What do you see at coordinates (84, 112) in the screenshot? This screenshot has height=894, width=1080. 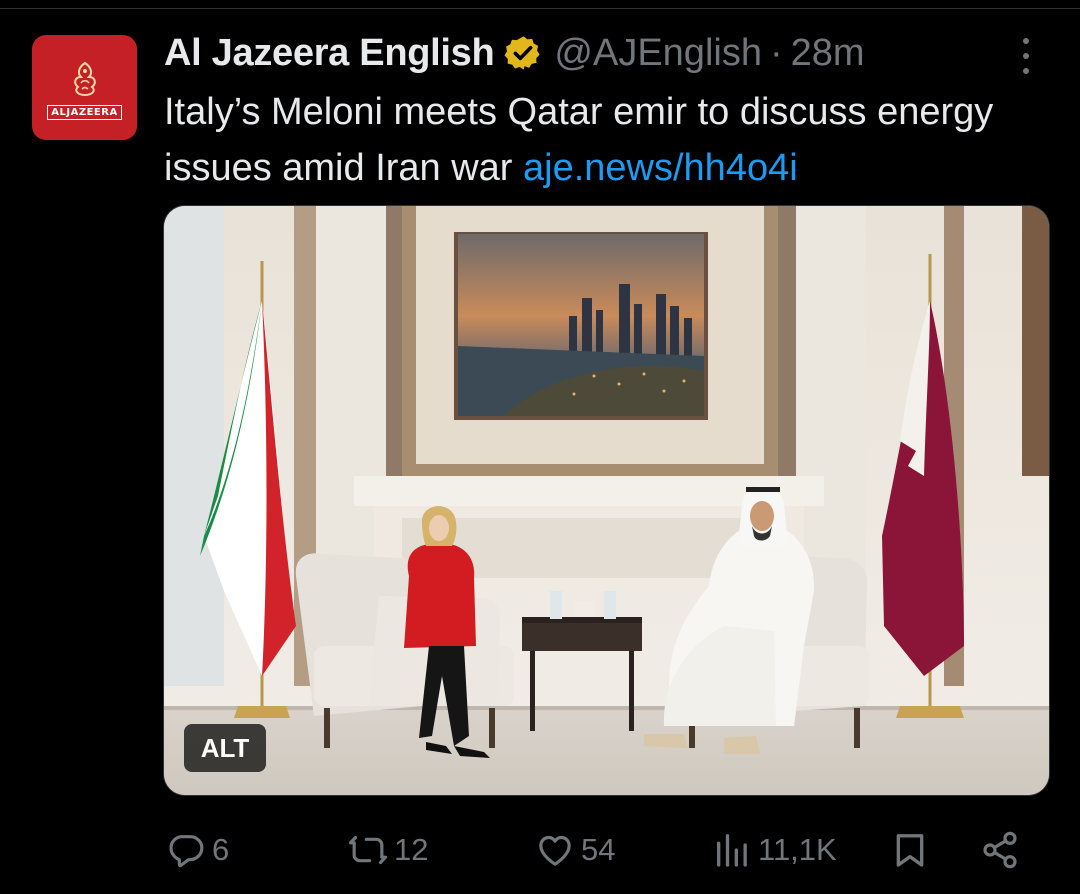 I see `avatar-label: ALJAZEERA` at bounding box center [84, 112].